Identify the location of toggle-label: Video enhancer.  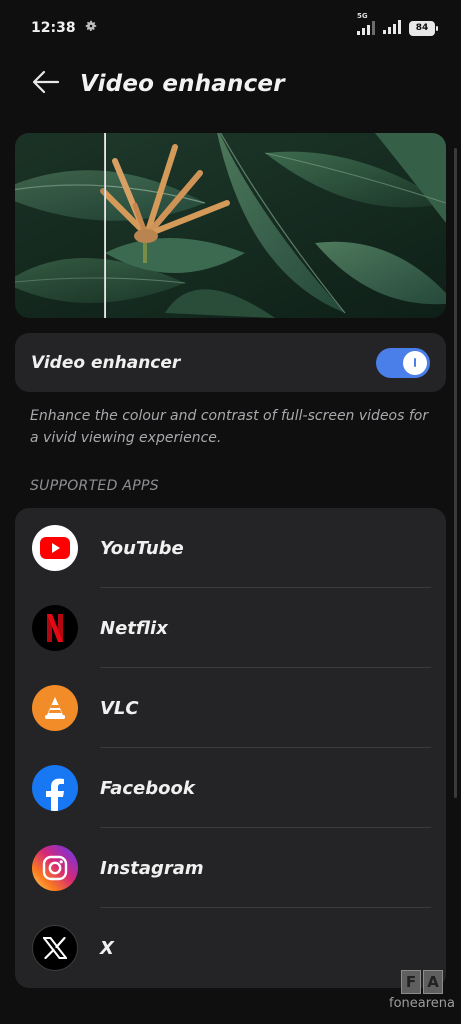
(106, 362).